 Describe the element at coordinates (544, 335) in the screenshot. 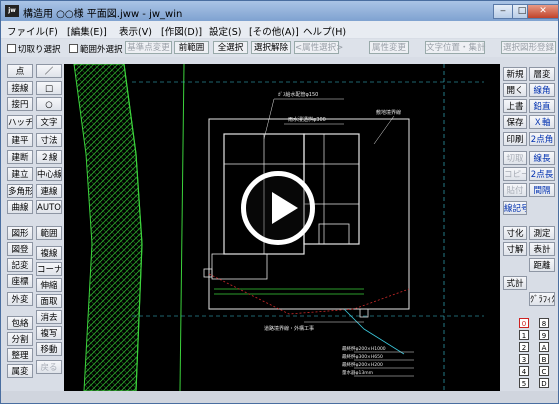

I see `layer-9: 9` at that location.